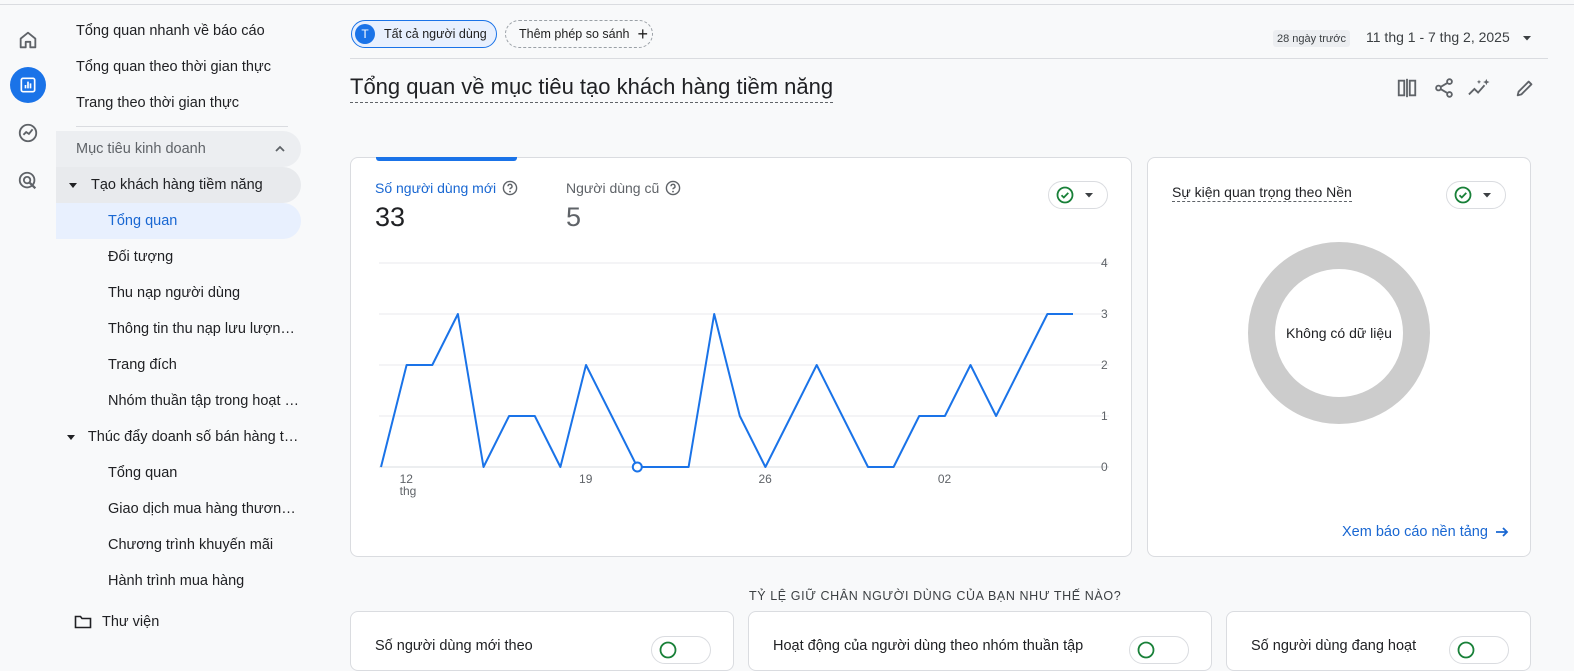 The width and height of the screenshot is (1574, 671). Describe the element at coordinates (178, 365) in the screenshot. I see `sidebar-item-landing-page: Trang đích` at that location.